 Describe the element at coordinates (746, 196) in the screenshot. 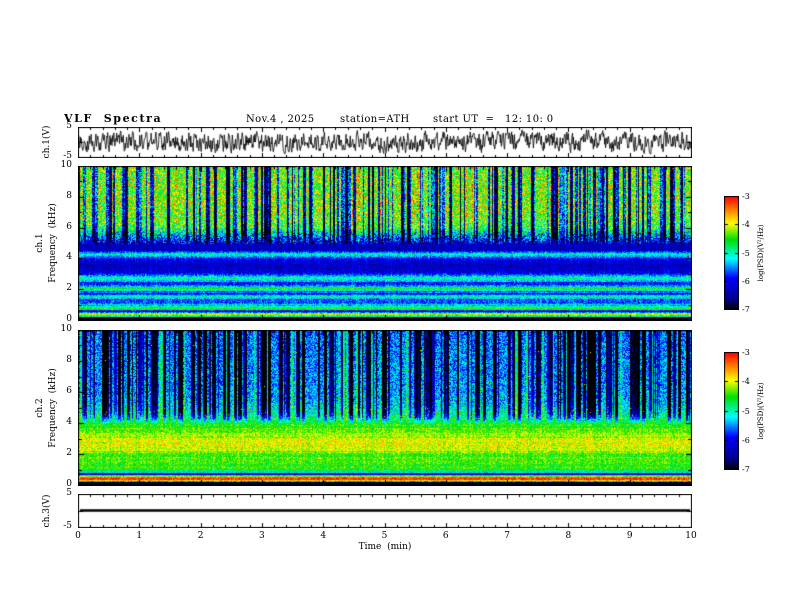

I see `colorbar-1-tick-label: -3` at that location.